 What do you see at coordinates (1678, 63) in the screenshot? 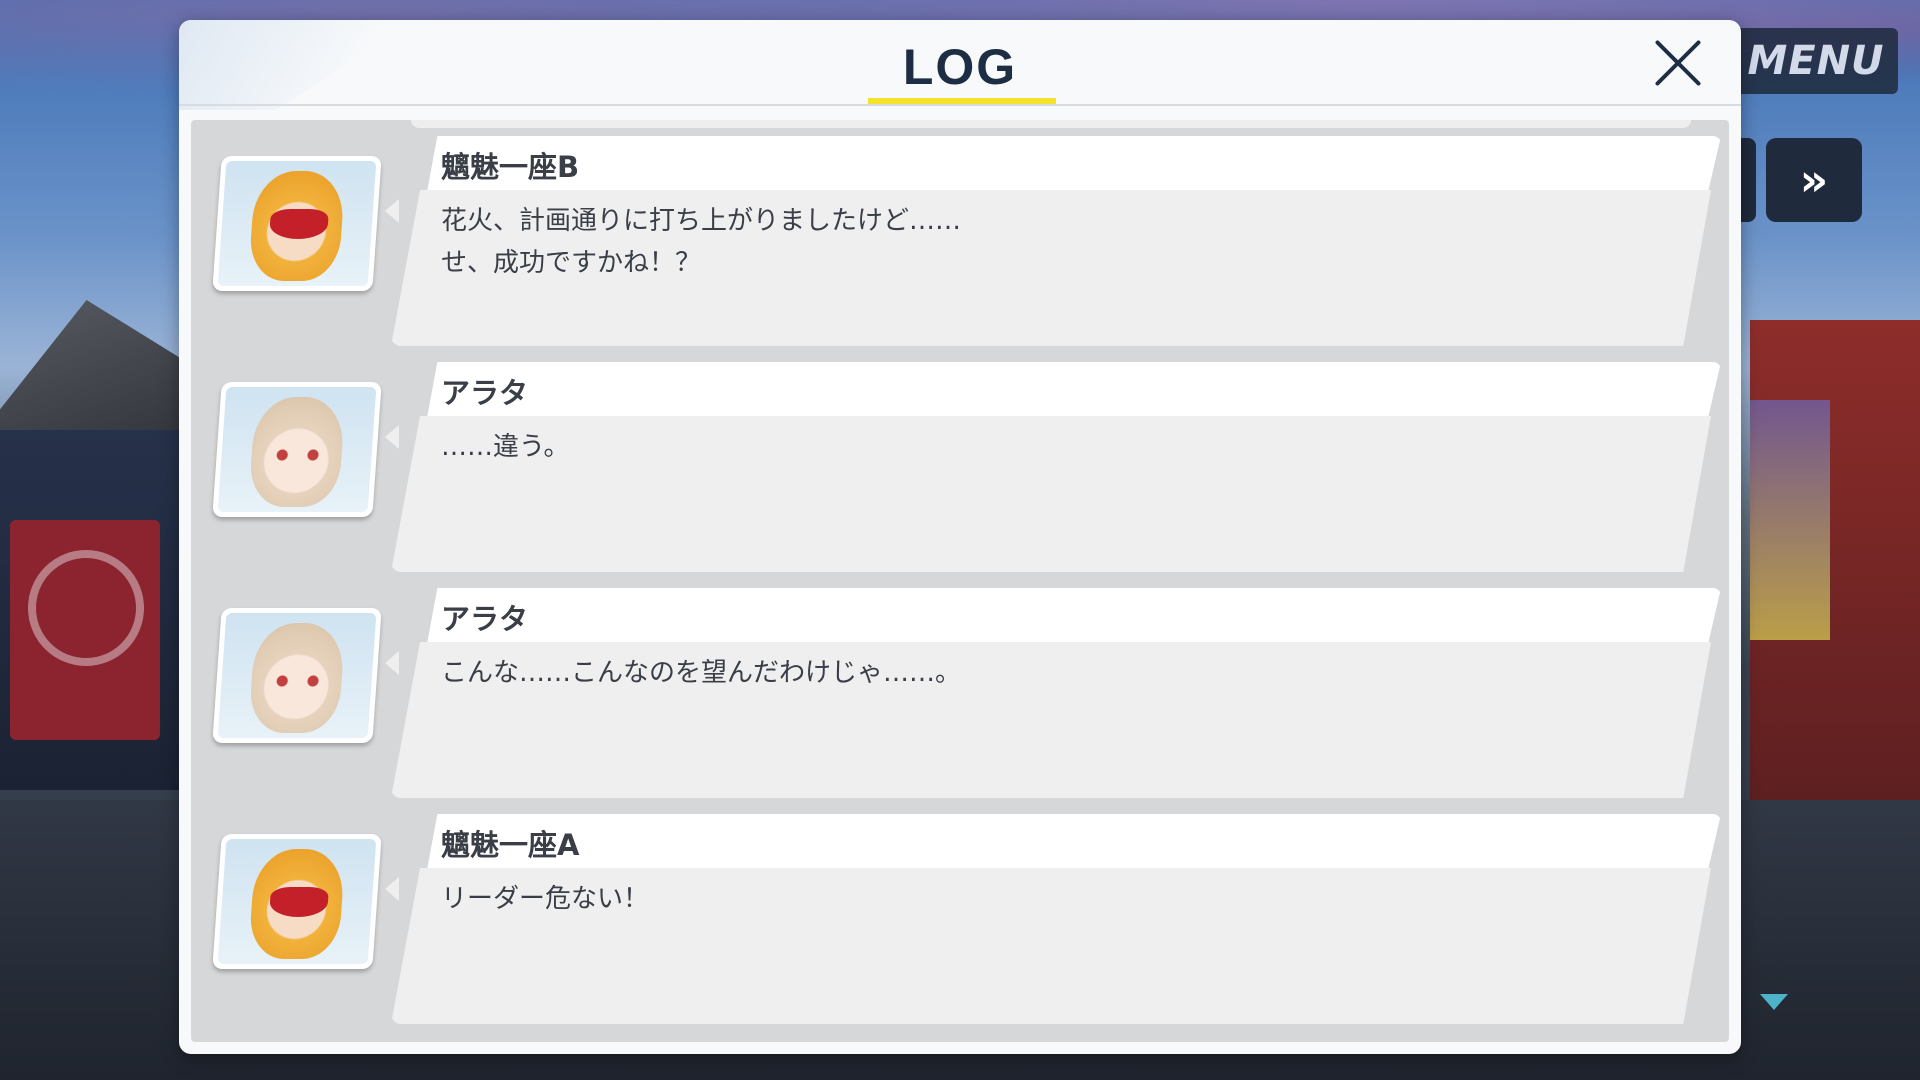
I see `close-button` at bounding box center [1678, 63].